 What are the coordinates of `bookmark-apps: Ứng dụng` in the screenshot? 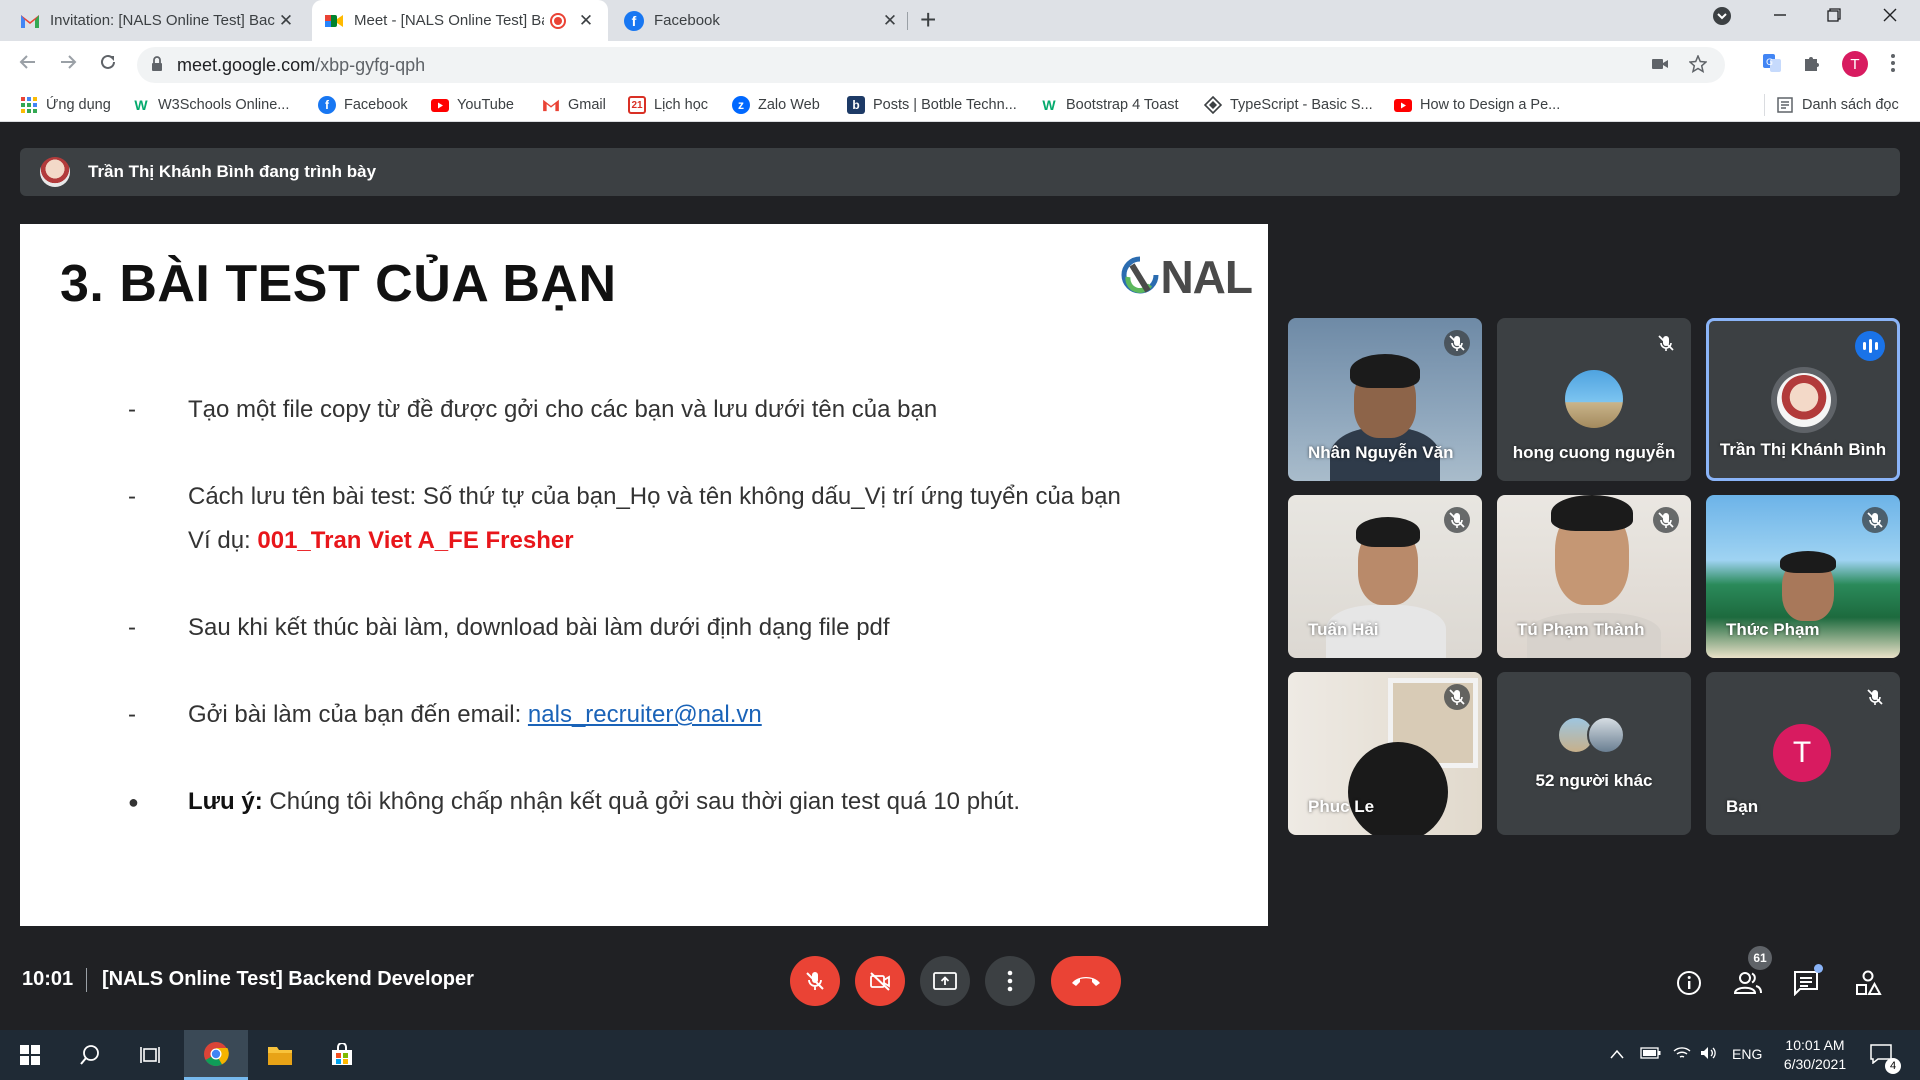 It's located at (65, 105).